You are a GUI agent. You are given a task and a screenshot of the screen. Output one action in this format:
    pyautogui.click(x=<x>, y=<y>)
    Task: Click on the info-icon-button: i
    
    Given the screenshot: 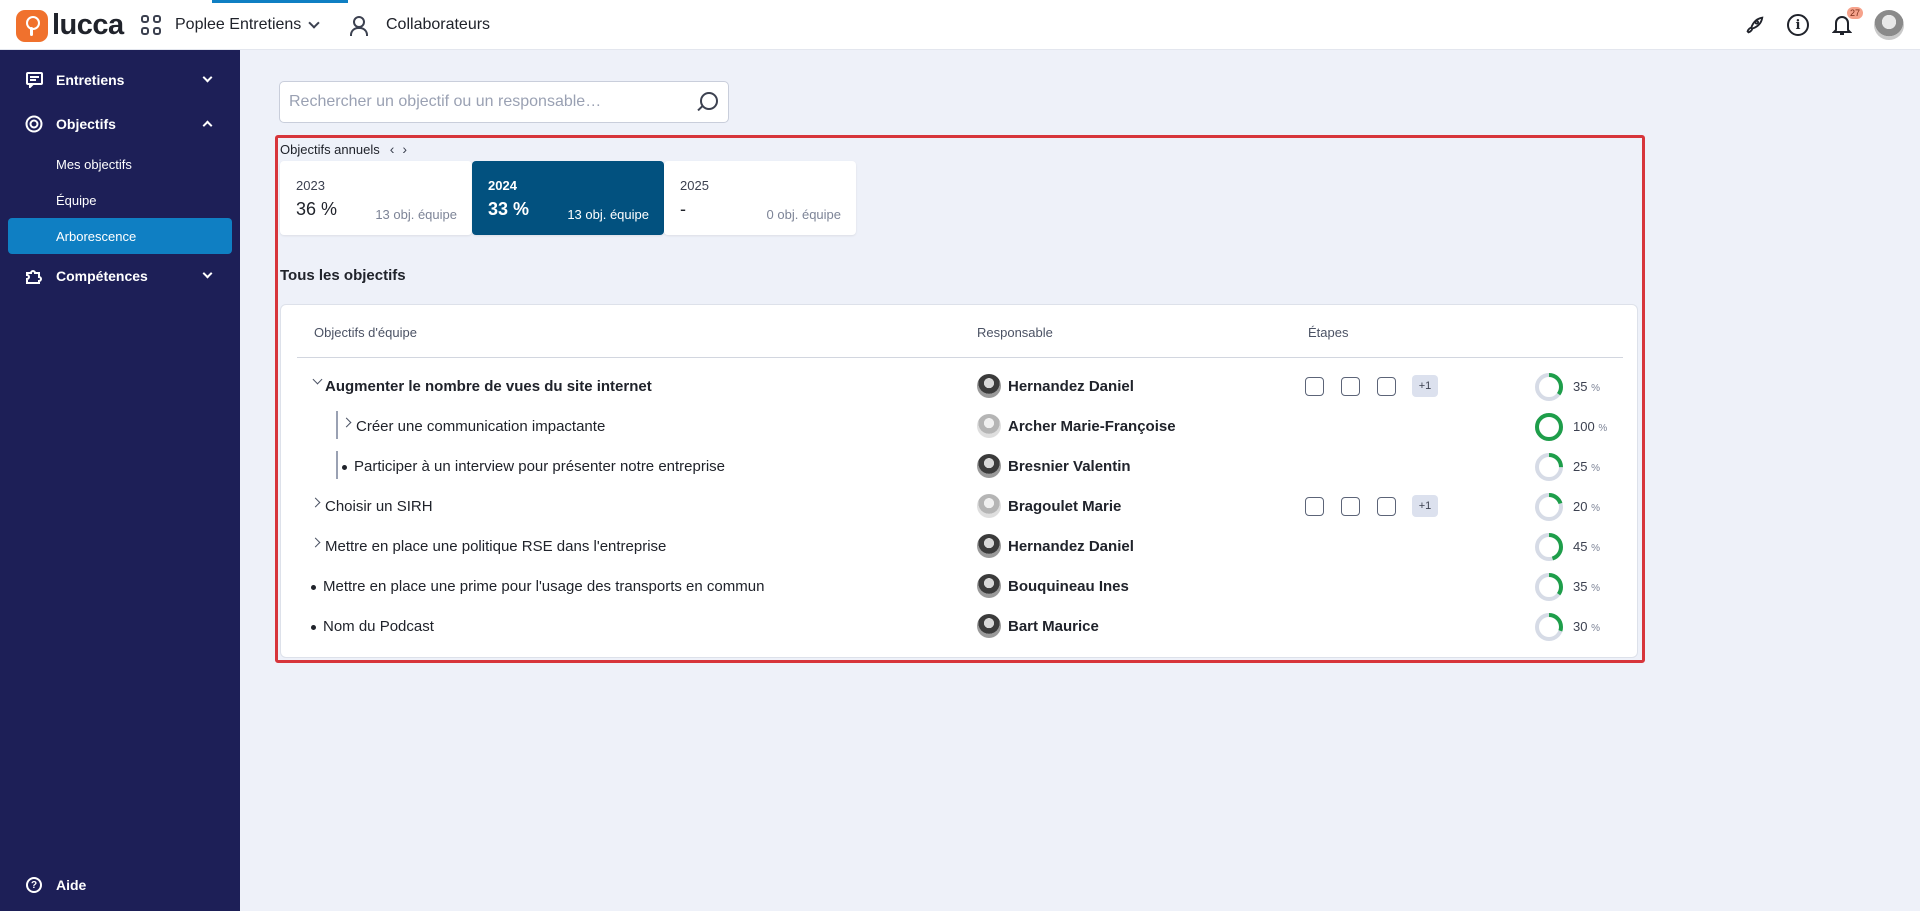 What is the action you would take?
    pyautogui.click(x=1798, y=25)
    